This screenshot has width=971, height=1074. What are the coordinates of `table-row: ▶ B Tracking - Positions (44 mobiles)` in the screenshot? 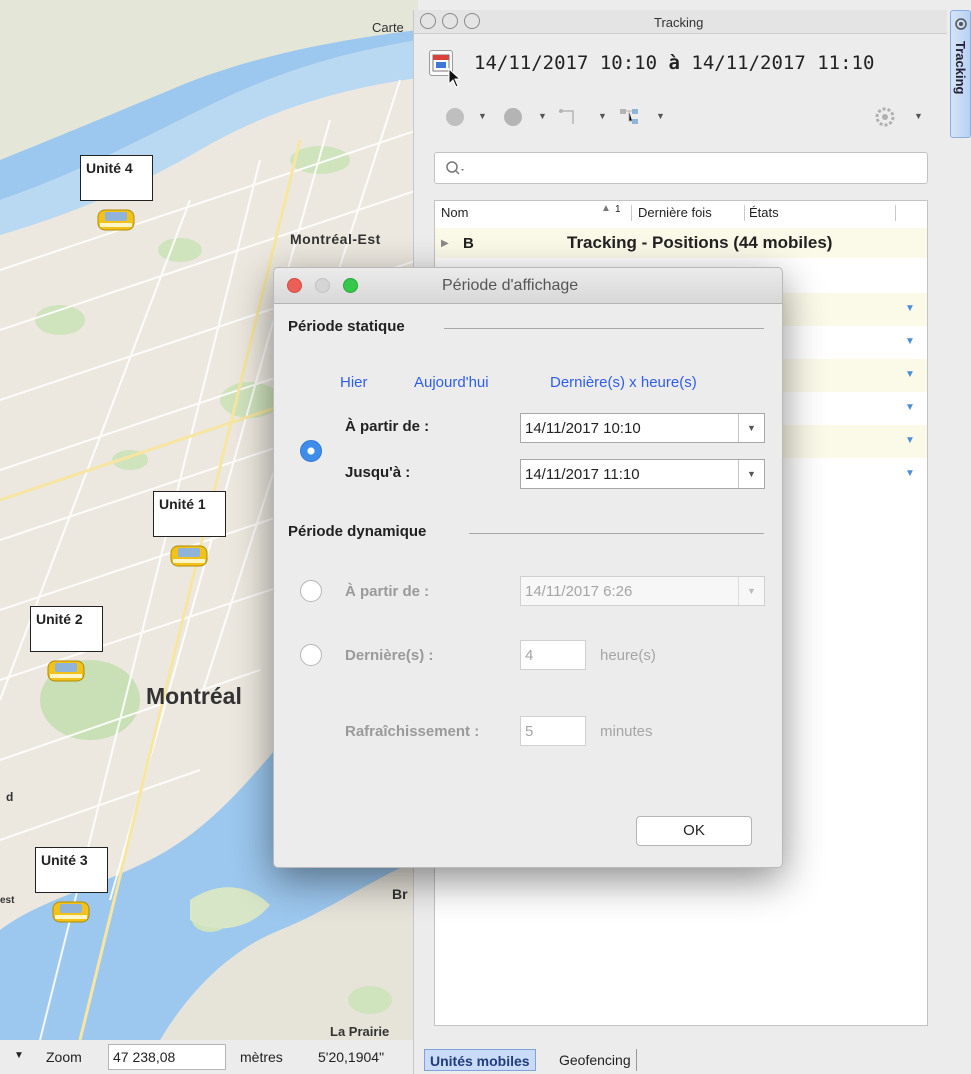 It's located at (681, 243).